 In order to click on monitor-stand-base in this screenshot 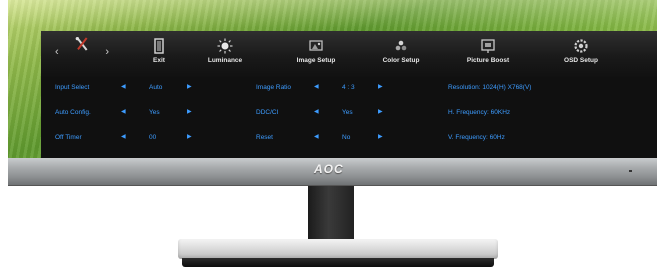, I will do `click(338, 255)`.